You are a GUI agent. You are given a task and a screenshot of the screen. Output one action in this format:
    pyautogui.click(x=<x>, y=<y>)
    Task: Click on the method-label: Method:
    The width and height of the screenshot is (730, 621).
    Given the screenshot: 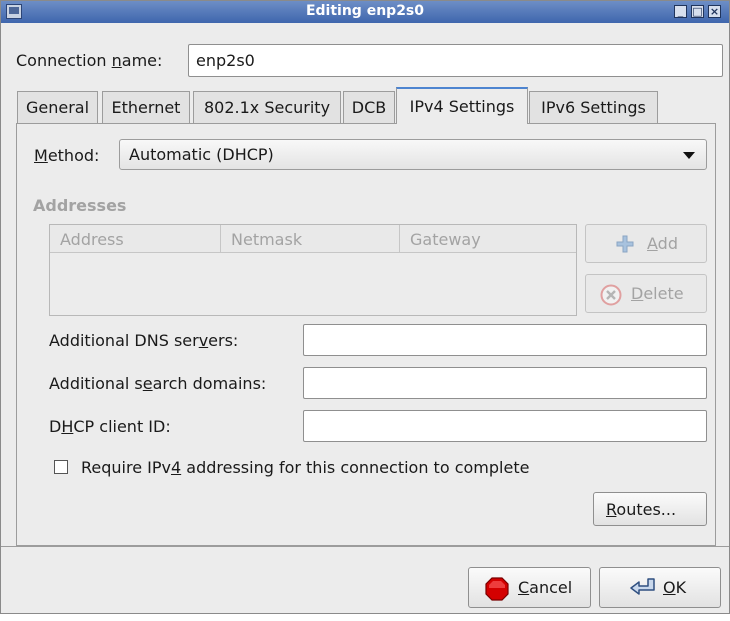 What is the action you would take?
    pyautogui.click(x=67, y=155)
    